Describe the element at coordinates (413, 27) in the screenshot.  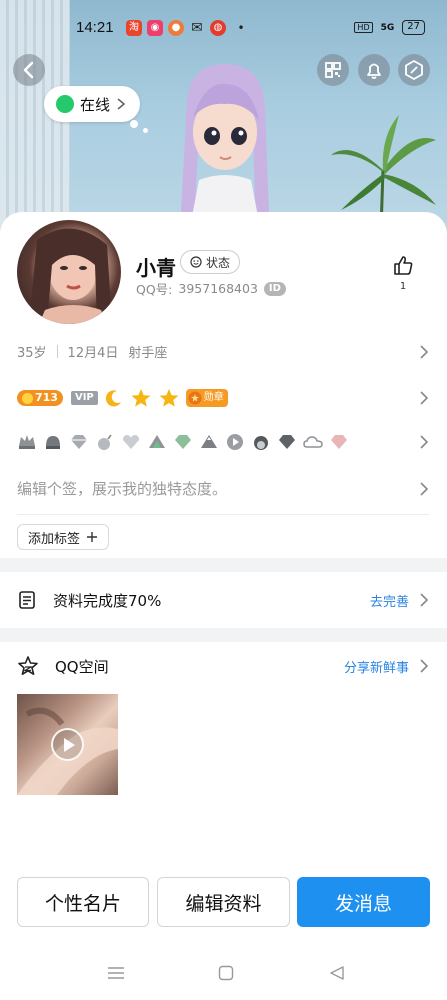
I see `battery-icon: 27` at that location.